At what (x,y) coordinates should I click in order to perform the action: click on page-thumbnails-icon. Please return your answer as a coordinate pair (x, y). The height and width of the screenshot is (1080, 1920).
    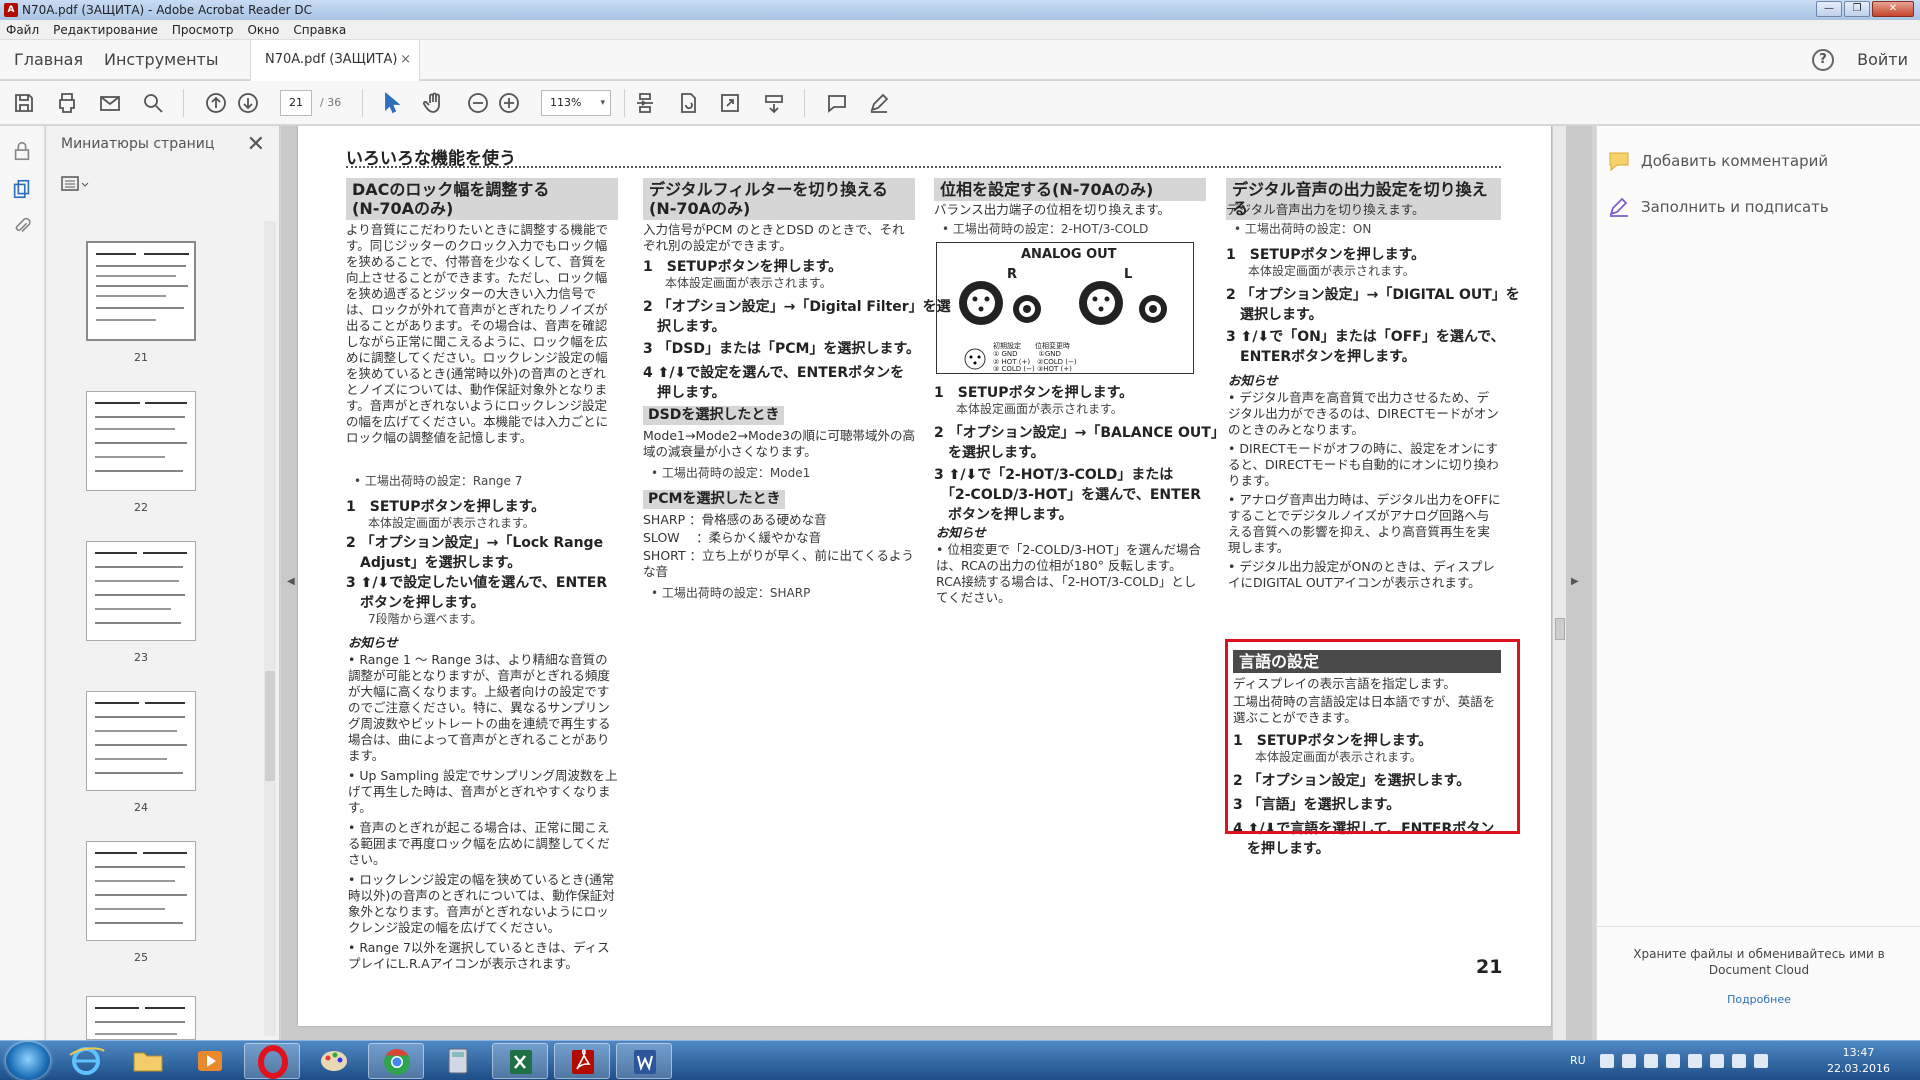
    Looking at the image, I should click on (23, 190).